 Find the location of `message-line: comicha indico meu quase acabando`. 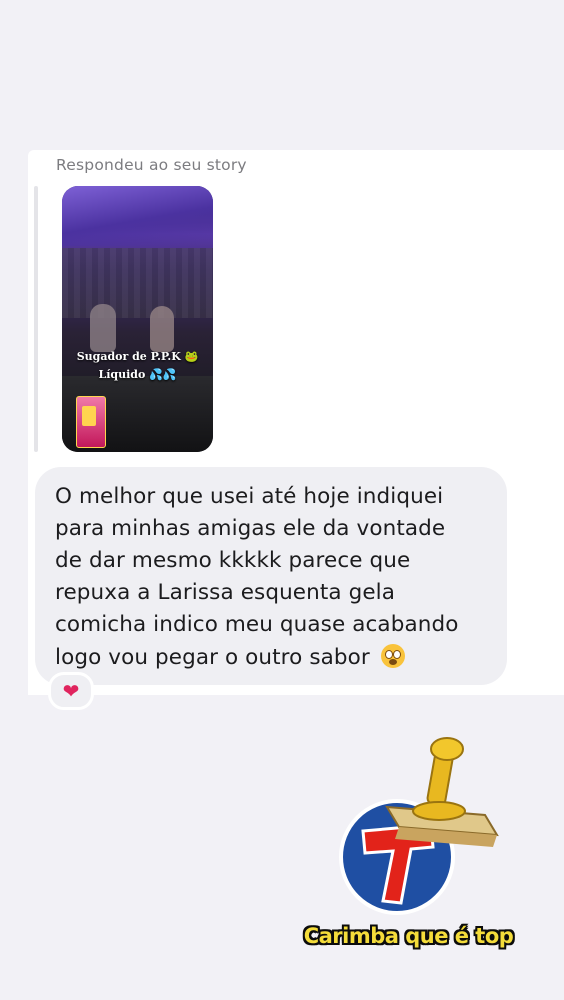

message-line: comicha indico meu quase acabando is located at coordinates (257, 624).